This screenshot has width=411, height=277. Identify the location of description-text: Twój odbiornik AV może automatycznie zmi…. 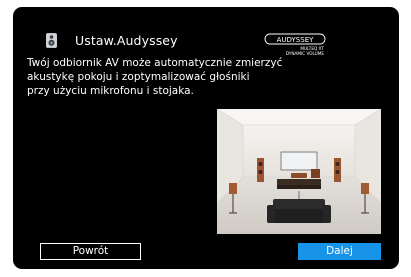
(177, 77).